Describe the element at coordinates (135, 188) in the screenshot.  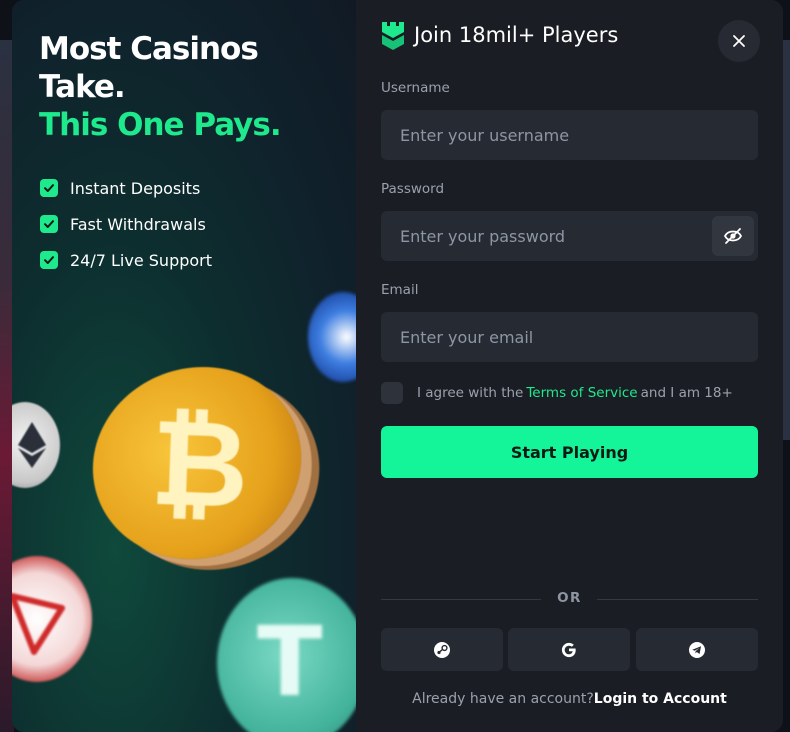
I see `feature-label: Instant Deposits` at that location.